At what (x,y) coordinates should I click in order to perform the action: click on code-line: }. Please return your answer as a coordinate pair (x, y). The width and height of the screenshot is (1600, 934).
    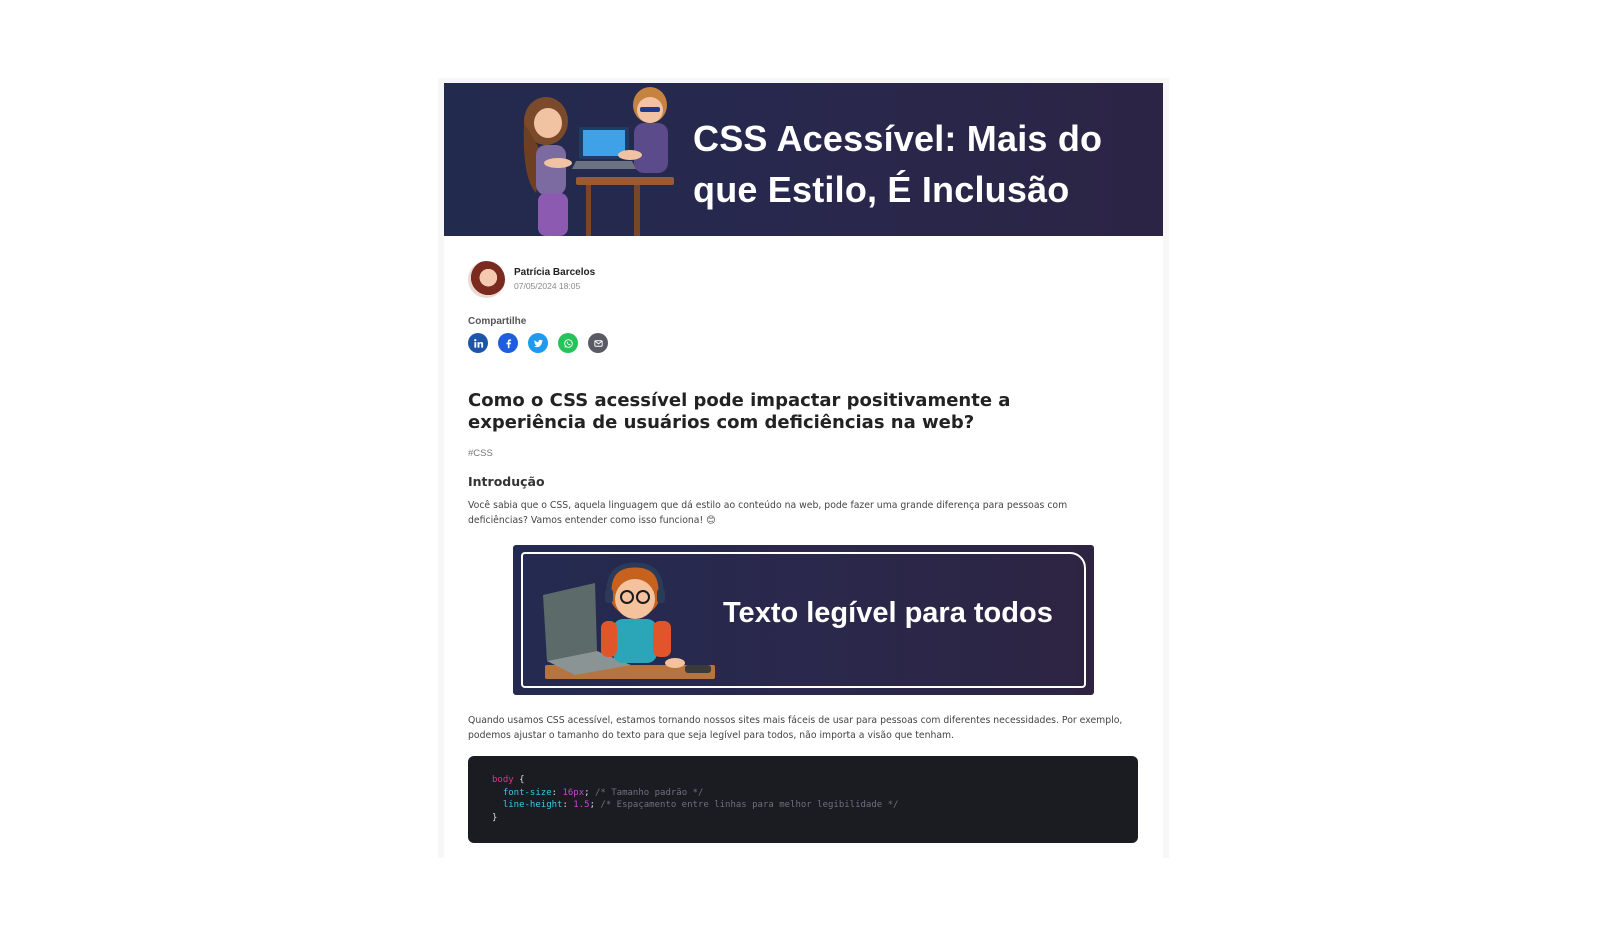
    Looking at the image, I should click on (803, 818).